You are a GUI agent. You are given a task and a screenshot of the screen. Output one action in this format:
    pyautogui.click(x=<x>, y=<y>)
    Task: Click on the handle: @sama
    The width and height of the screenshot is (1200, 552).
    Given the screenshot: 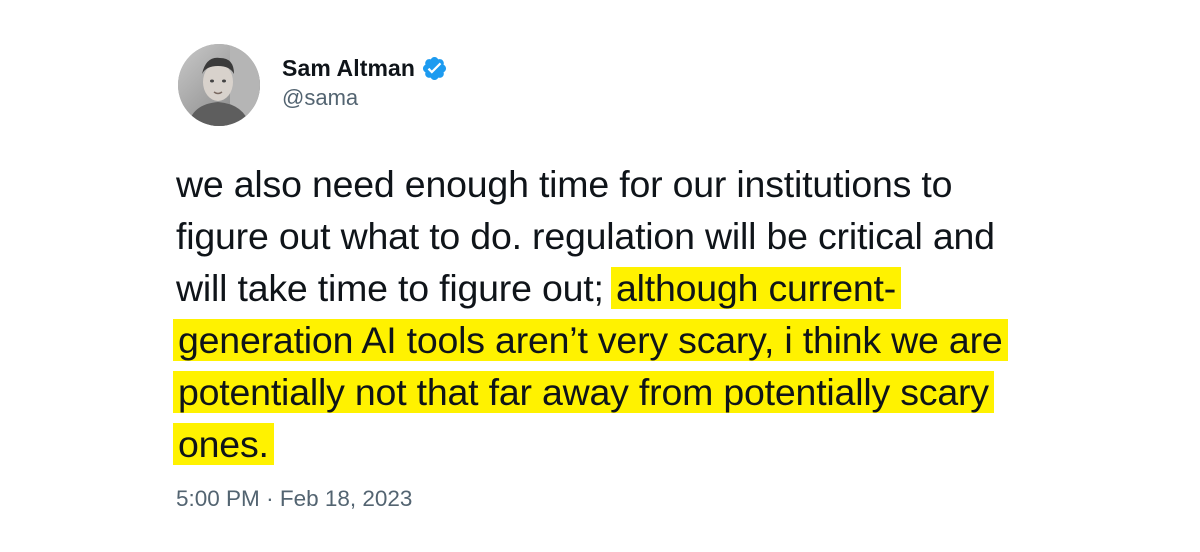 What is the action you would take?
    pyautogui.click(x=365, y=98)
    